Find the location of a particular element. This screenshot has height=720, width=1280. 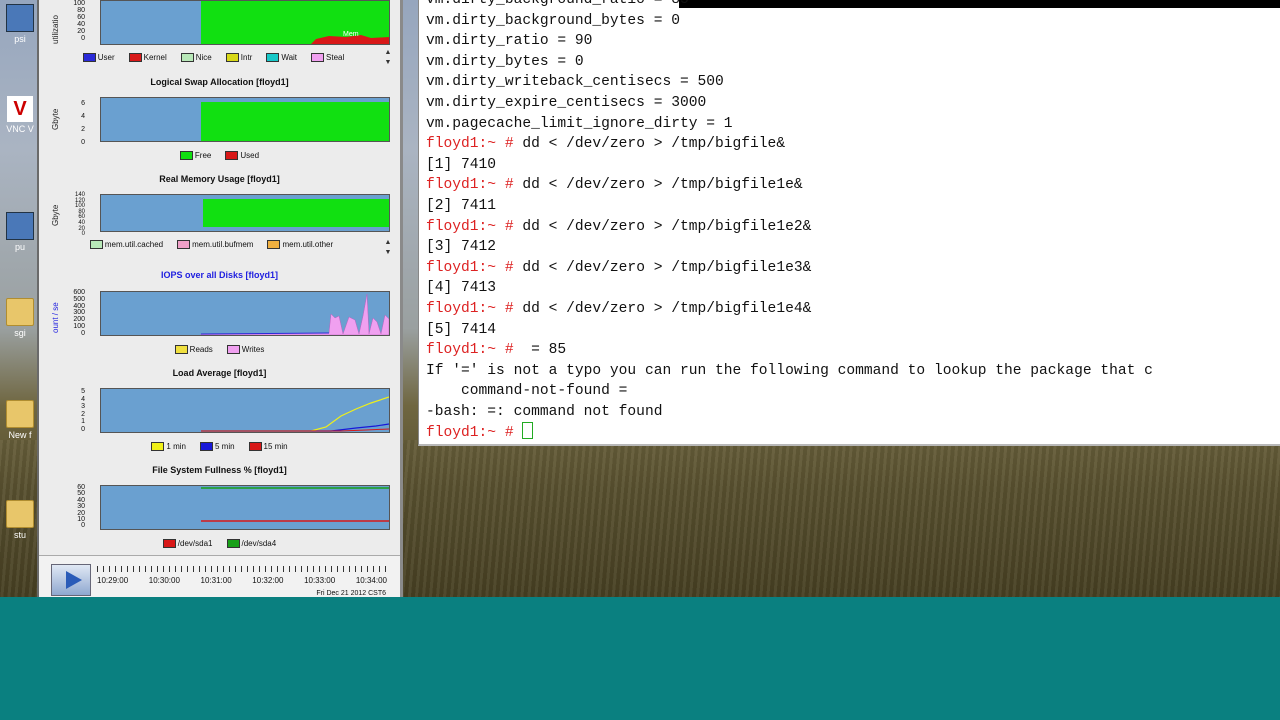

vnc-viewer-icon: V is located at coordinates (20, 109).